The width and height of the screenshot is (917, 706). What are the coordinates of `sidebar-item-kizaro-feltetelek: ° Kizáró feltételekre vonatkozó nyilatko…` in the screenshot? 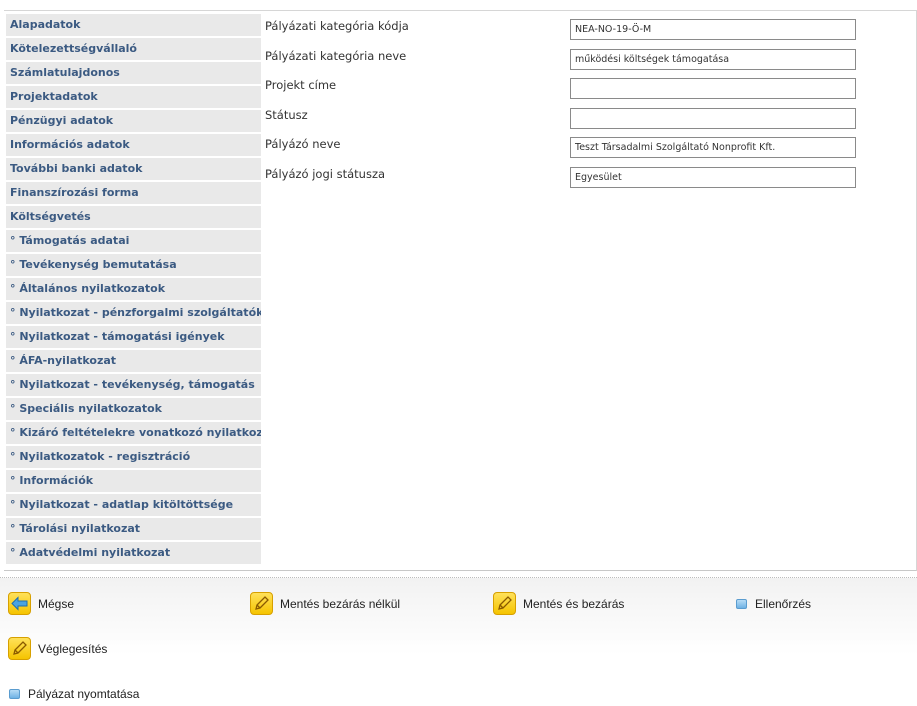 It's located at (133, 433).